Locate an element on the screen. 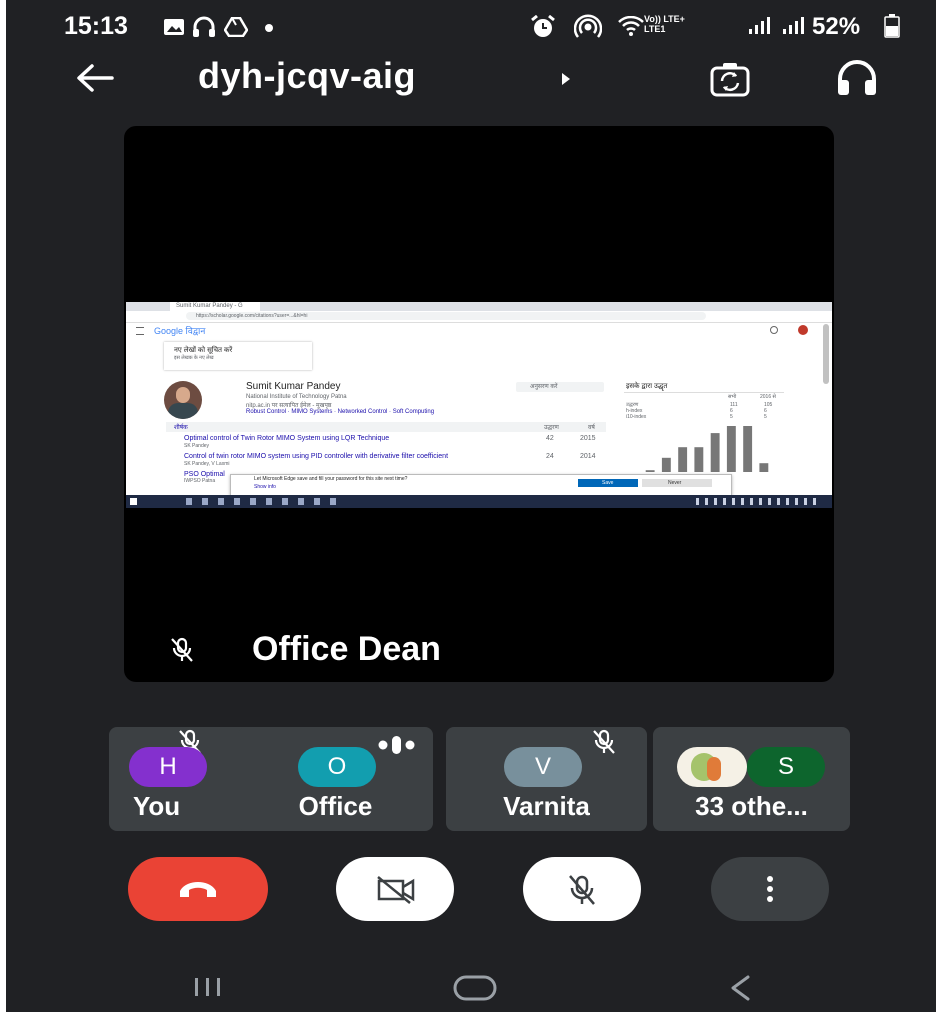 This screenshot has width=942, height=1012. meeting-code-title: dyh-jcqv-aig is located at coordinates (307, 76).